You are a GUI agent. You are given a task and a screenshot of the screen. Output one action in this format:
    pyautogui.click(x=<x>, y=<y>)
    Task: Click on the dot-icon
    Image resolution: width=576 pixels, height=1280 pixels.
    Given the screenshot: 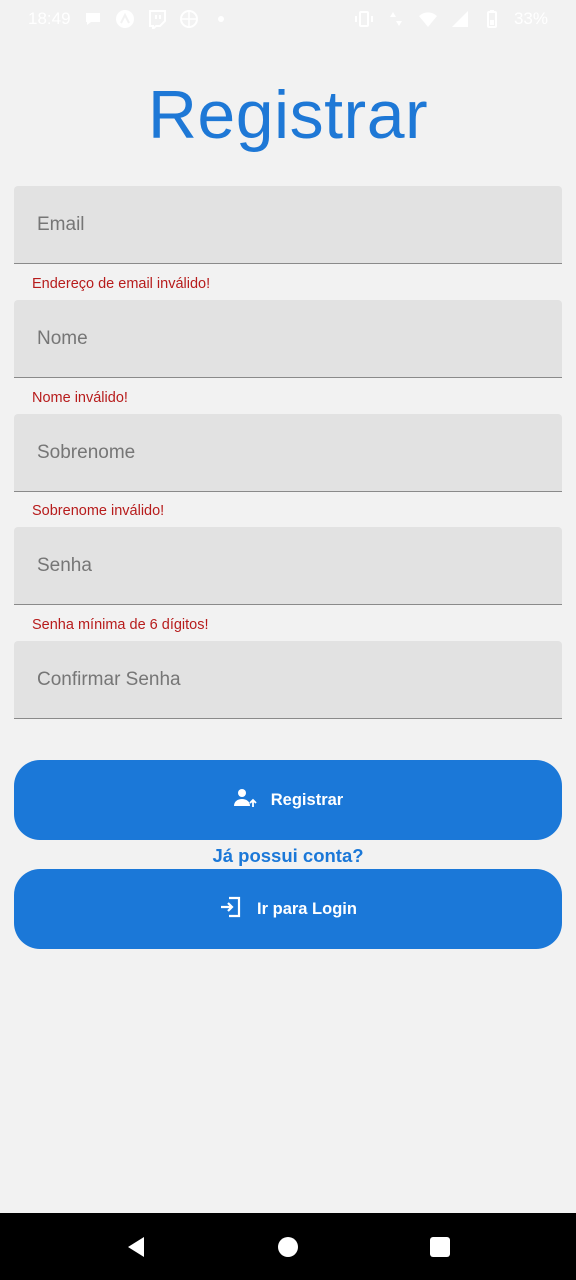 What is the action you would take?
    pyautogui.click(x=221, y=19)
    